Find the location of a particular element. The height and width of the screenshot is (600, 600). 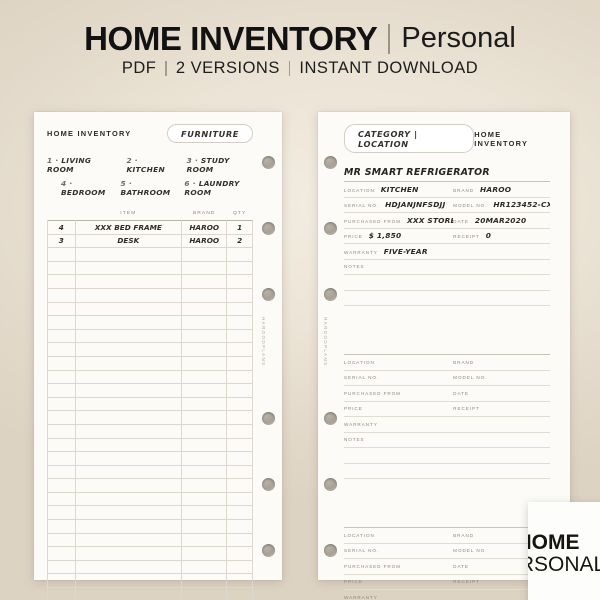

field-warranty: WARRANTY is located at coordinates (447, 424).